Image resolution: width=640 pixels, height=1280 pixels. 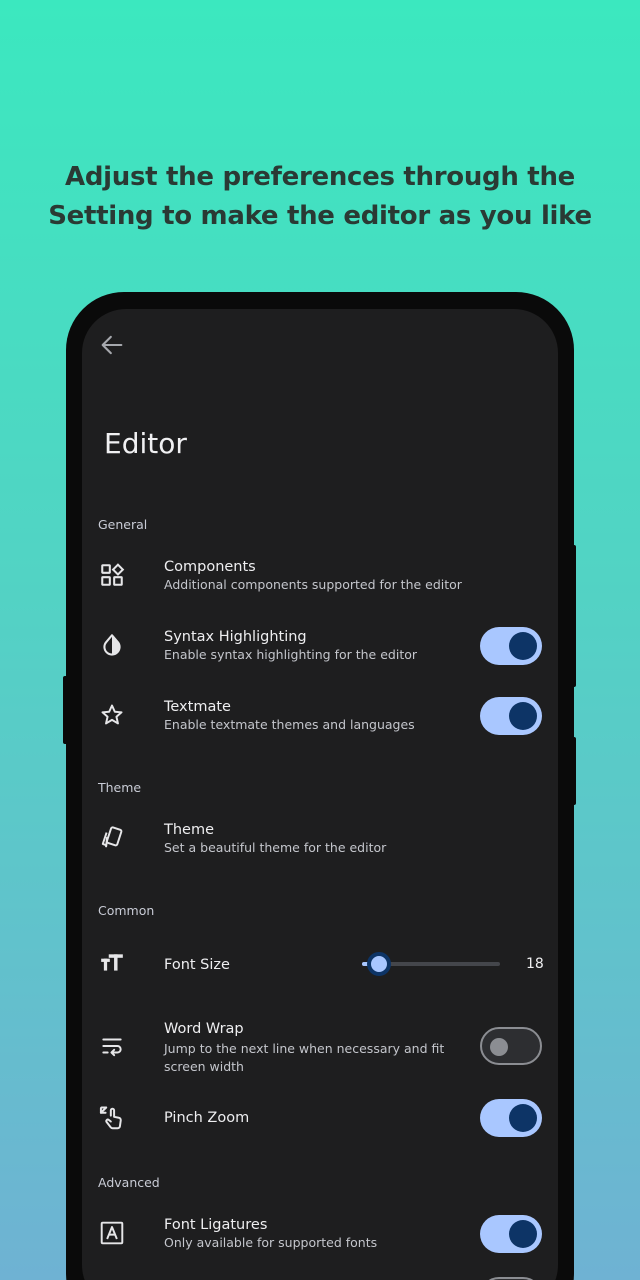 I want to click on pinch-zoom-title: Pinch Zoom, so click(x=207, y=1118).